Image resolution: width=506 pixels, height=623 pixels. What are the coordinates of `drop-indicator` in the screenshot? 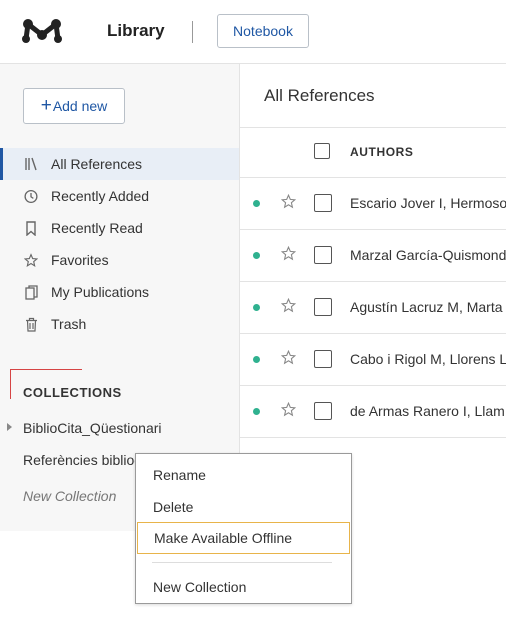 It's located at (46, 369).